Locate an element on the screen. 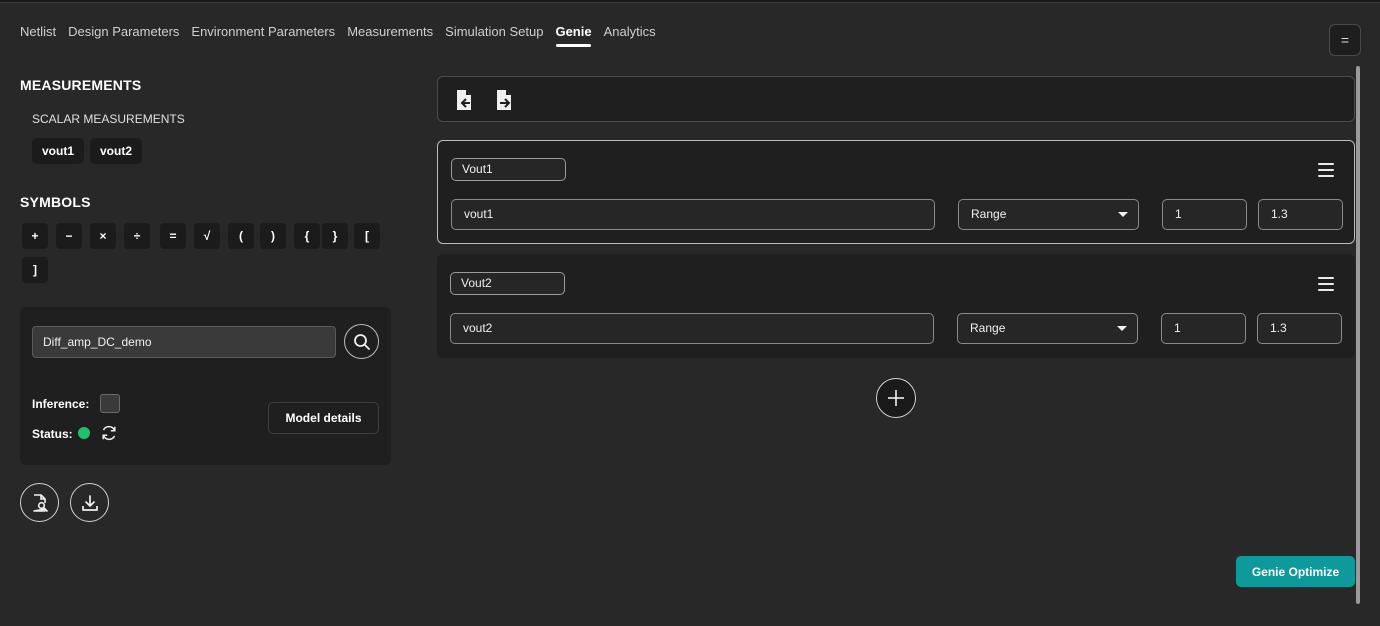 The height and width of the screenshot is (626, 1380). file-search-button is located at coordinates (39, 502).